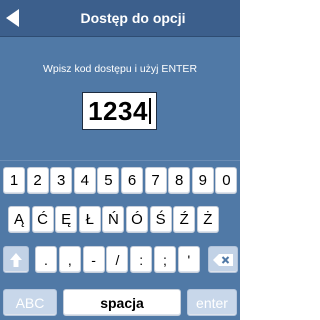  I want to click on key-6-label: 6, so click(132, 180).